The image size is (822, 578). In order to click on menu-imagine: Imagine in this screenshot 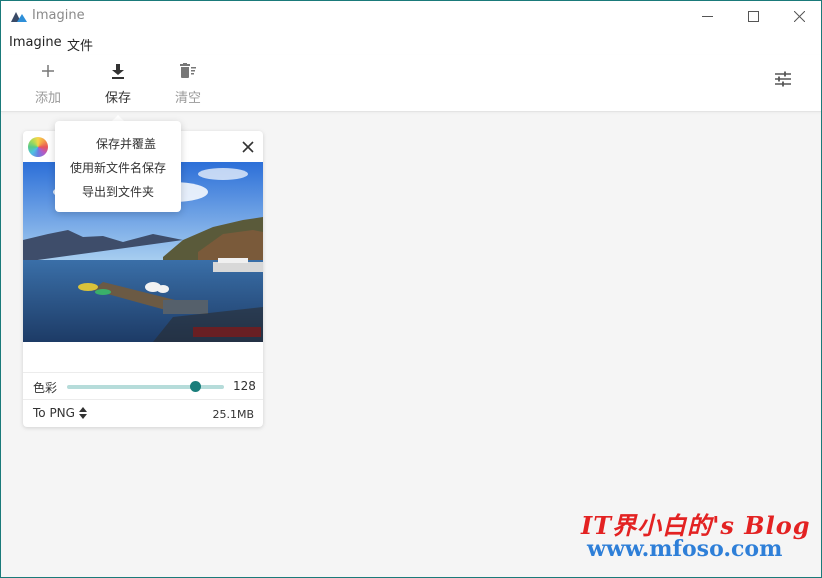, I will do `click(35, 42)`.